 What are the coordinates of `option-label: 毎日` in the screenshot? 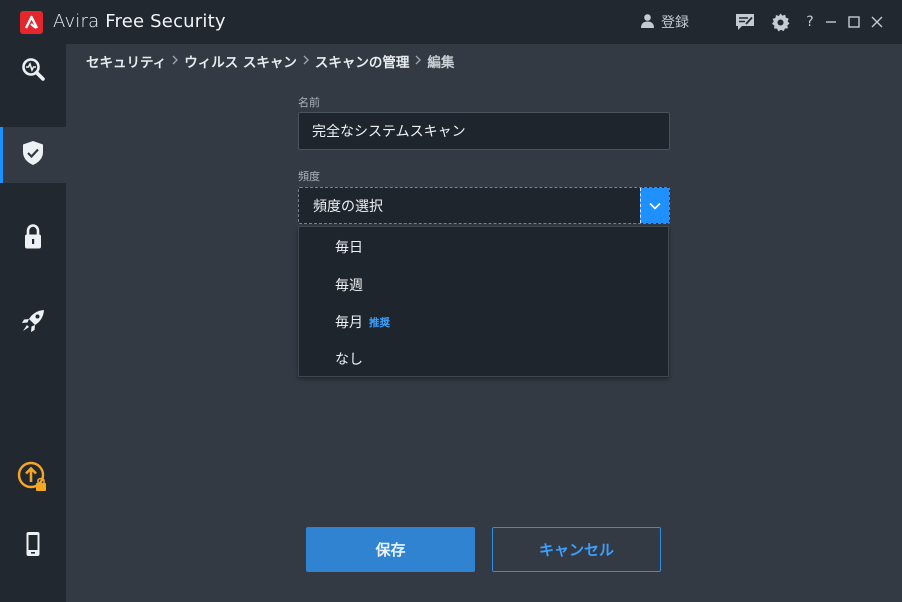 It's located at (349, 248).